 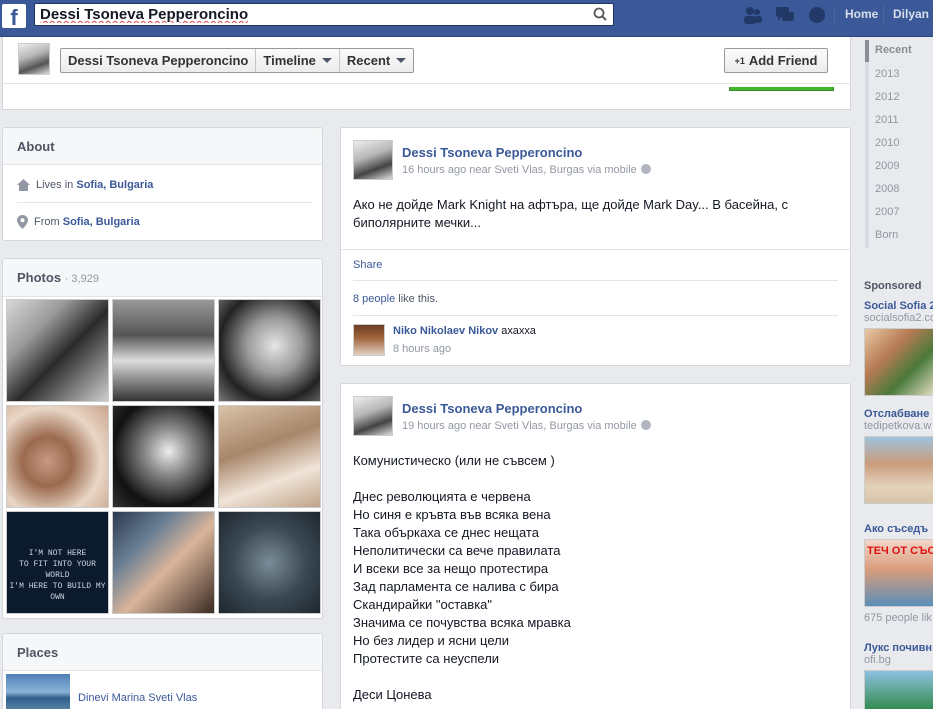 I want to click on ad-title: Social Sofia 2, so click(x=898, y=306).